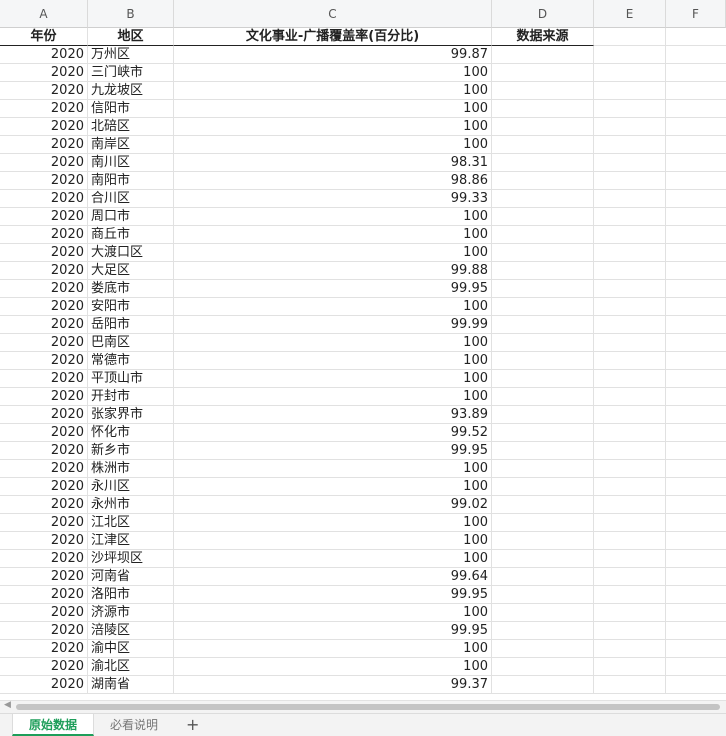 The height and width of the screenshot is (736, 726). What do you see at coordinates (131, 595) in the screenshot?
I see `region-cell: 洛阳市` at bounding box center [131, 595].